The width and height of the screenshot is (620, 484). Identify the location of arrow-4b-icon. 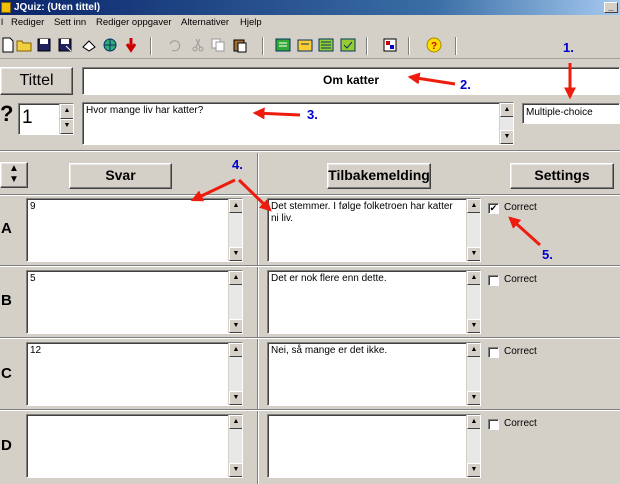
(254, 195).